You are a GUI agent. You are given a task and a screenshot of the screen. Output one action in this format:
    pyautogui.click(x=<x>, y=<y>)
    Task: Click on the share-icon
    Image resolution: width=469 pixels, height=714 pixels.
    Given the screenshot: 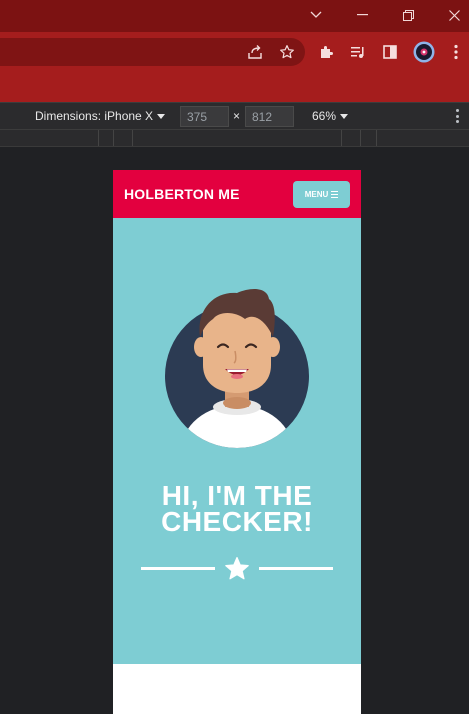 What is the action you would take?
    pyautogui.click(x=255, y=52)
    